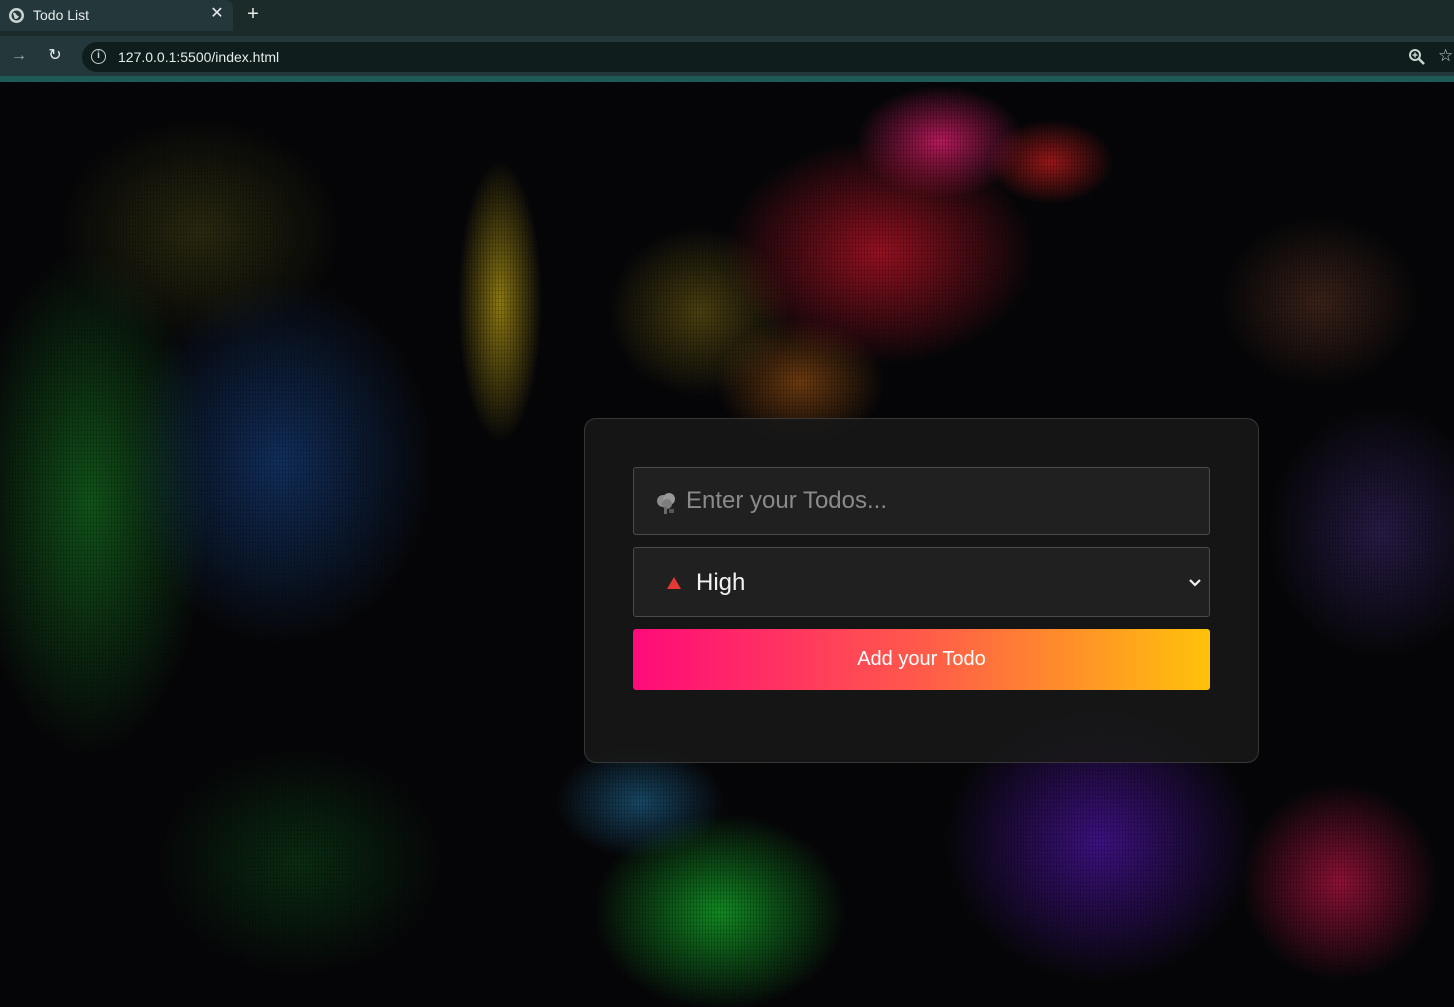 The image size is (1454, 1007). What do you see at coordinates (217, 14) in the screenshot?
I see `close-icon: ✕` at bounding box center [217, 14].